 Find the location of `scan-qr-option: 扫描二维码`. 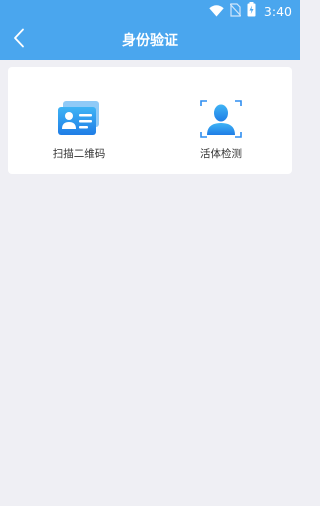

scan-qr-option: 扫描二维码 is located at coordinates (79, 120).